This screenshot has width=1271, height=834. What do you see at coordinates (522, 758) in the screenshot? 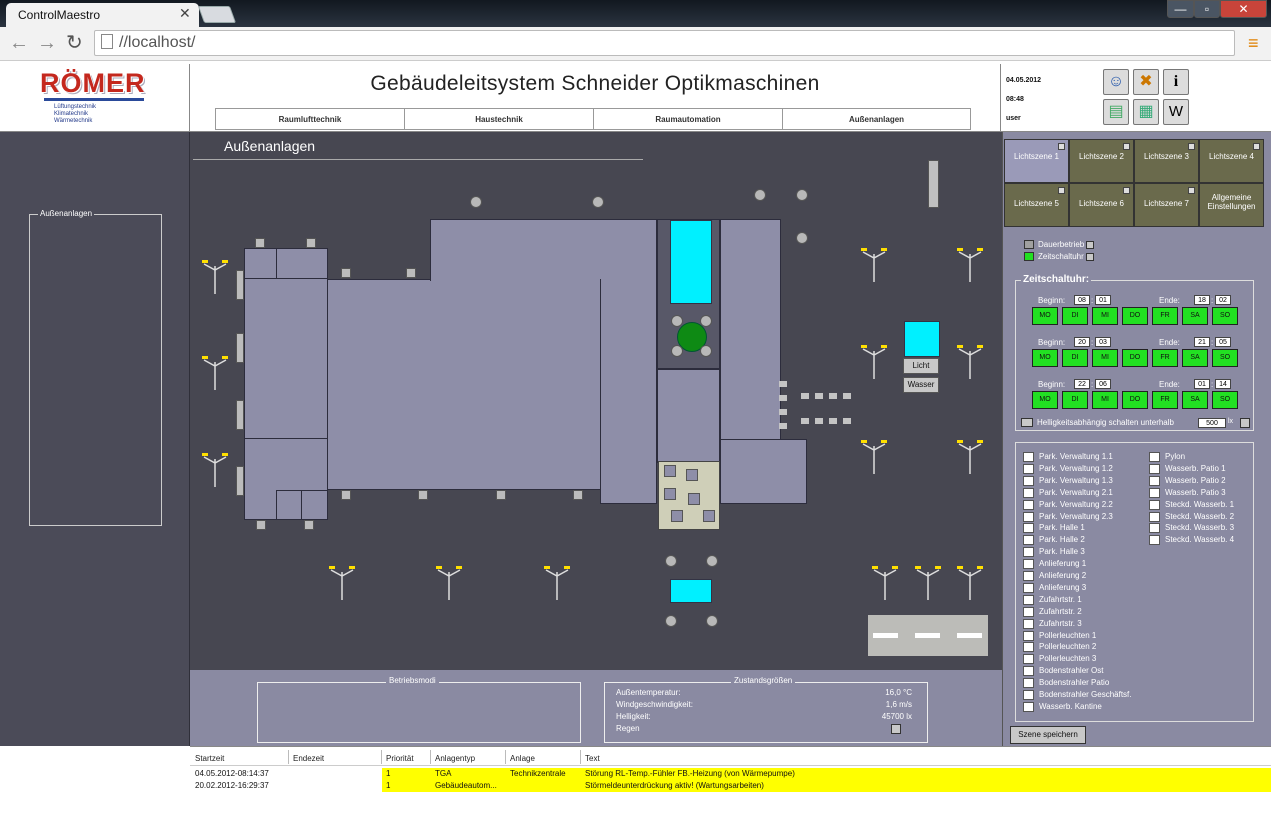
I see `column-header: Anlage` at bounding box center [522, 758].